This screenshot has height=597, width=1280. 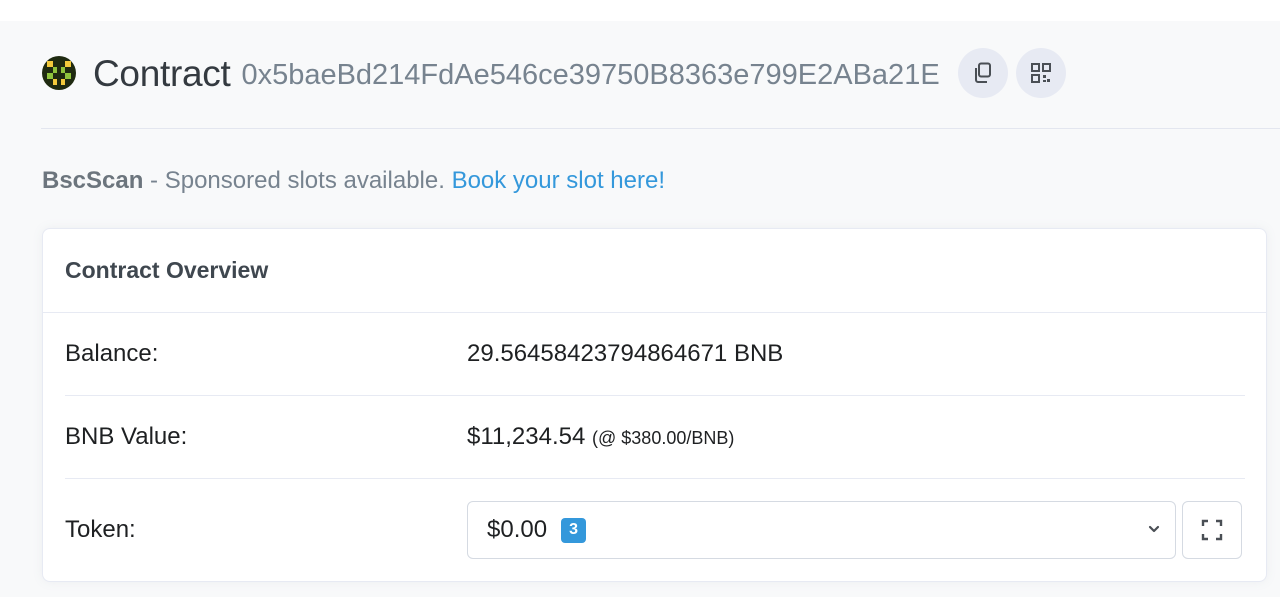 What do you see at coordinates (660, 128) in the screenshot?
I see `header-divider` at bounding box center [660, 128].